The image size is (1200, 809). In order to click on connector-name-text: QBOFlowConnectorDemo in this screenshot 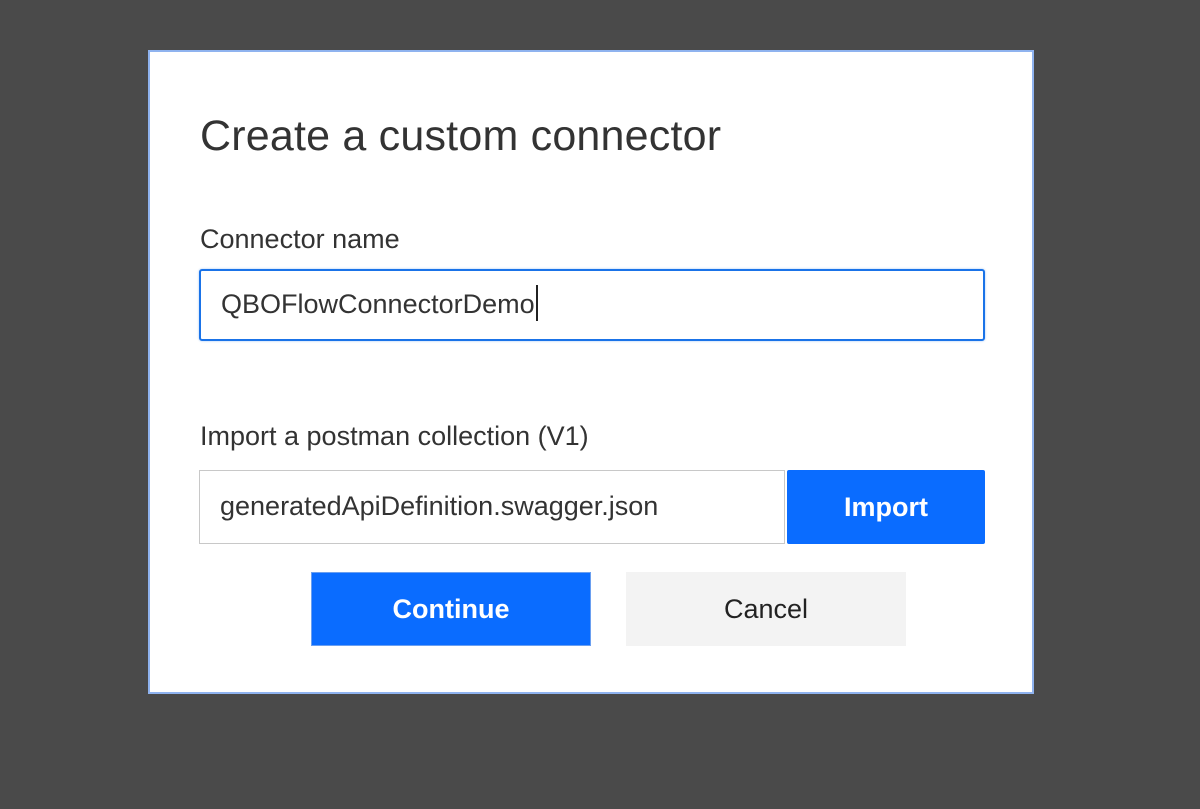, I will do `click(378, 304)`.